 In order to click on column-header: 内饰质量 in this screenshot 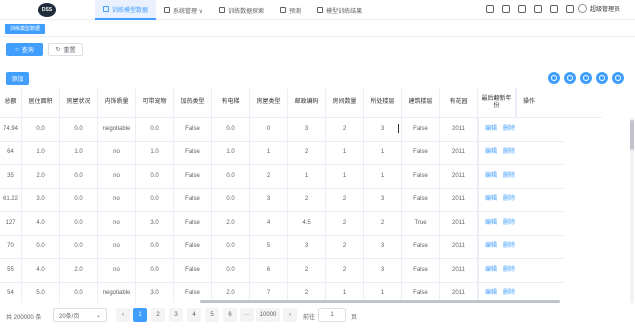, I will do `click(117, 102)`.